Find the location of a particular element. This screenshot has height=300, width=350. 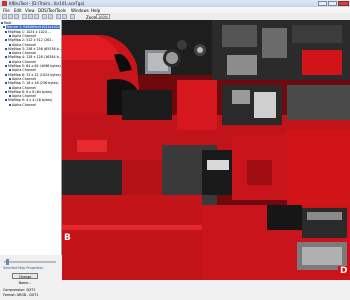

open-icon is located at coordinates (10, 16).